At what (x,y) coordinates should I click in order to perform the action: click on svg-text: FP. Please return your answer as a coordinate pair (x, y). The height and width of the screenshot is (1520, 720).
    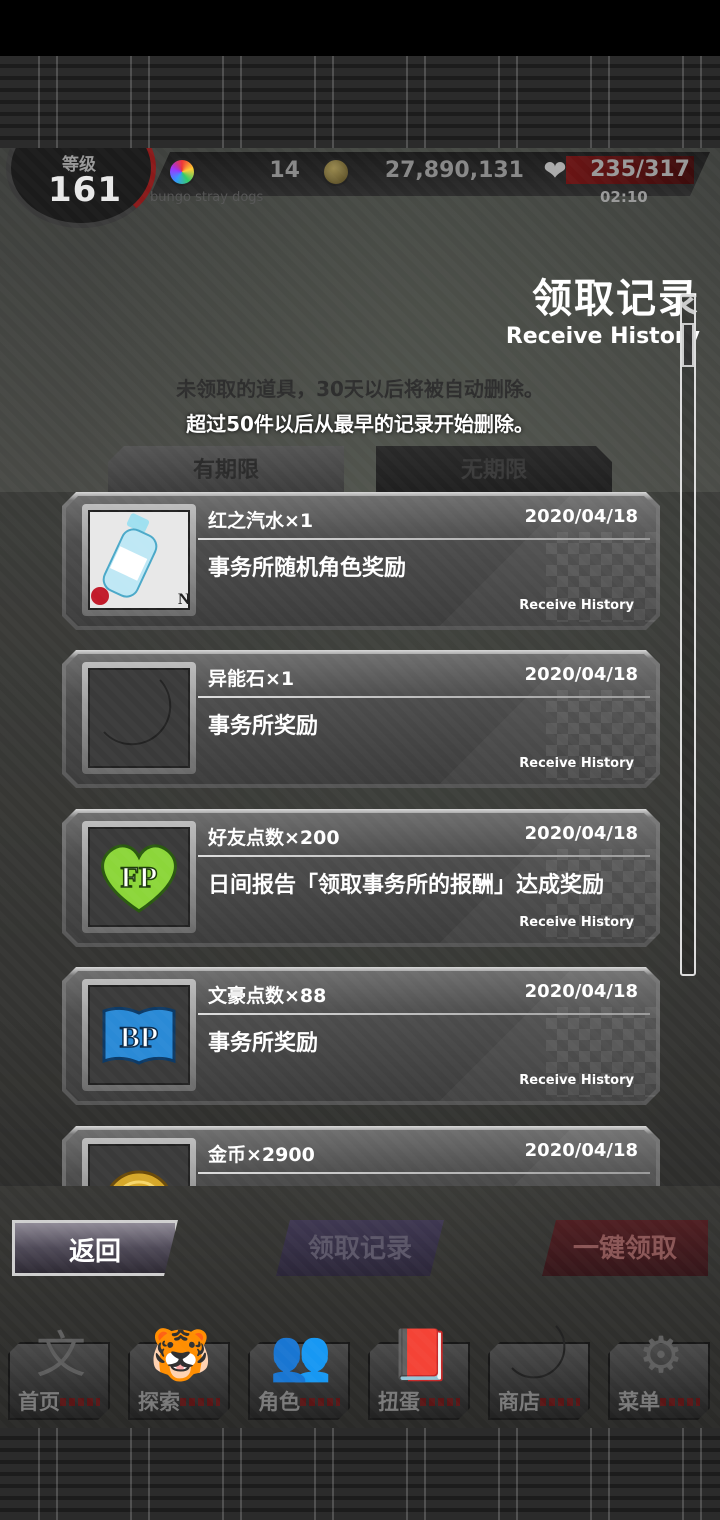
    Looking at the image, I should click on (139, 877).